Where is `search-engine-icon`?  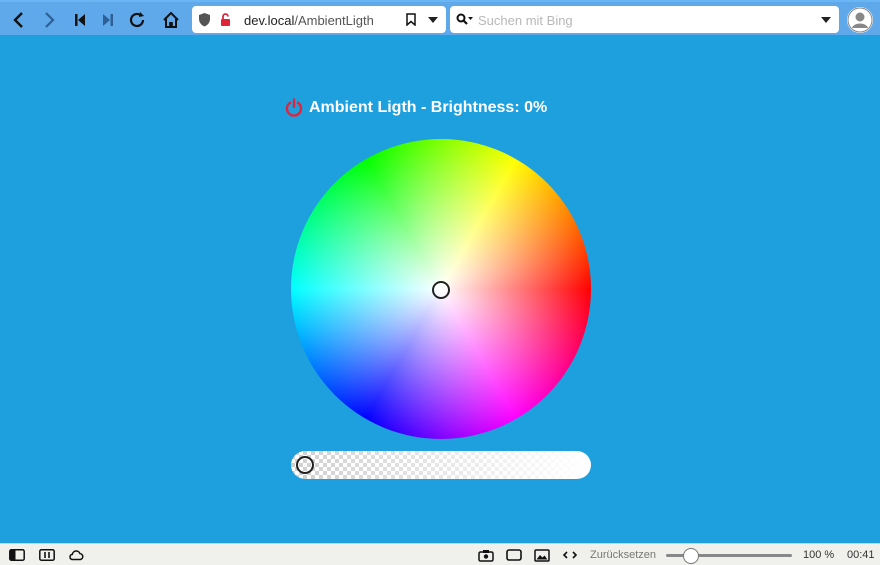
search-engine-icon is located at coordinates (465, 19).